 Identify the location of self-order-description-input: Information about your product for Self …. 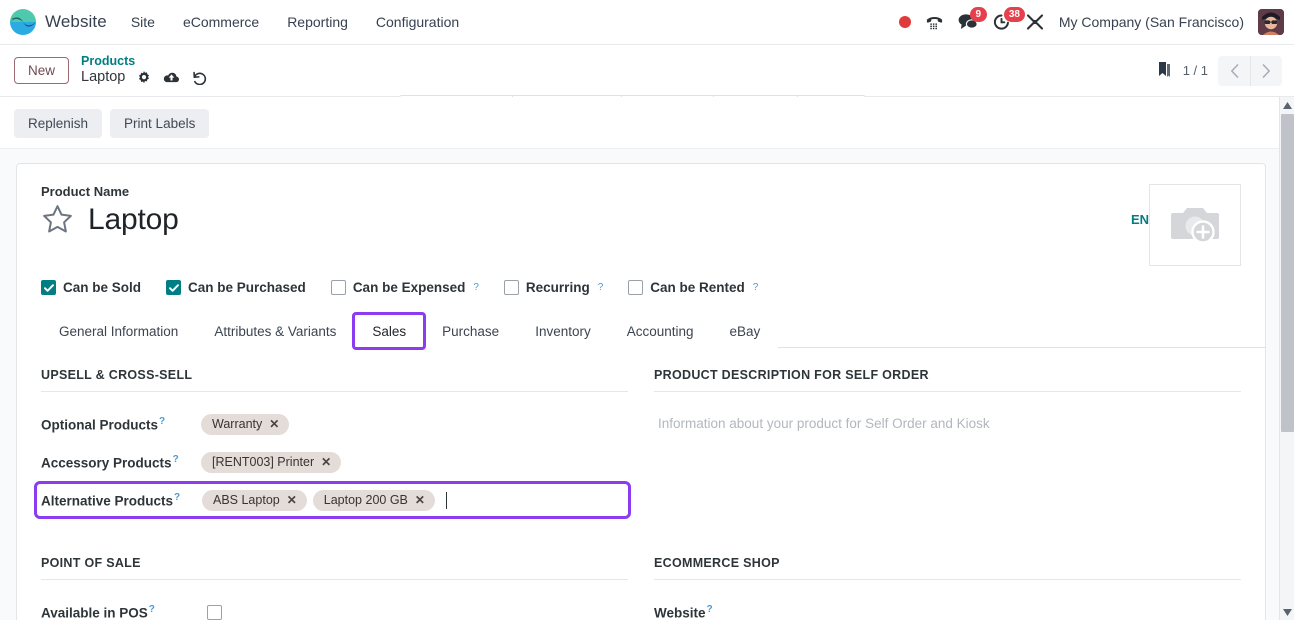
(947, 419).